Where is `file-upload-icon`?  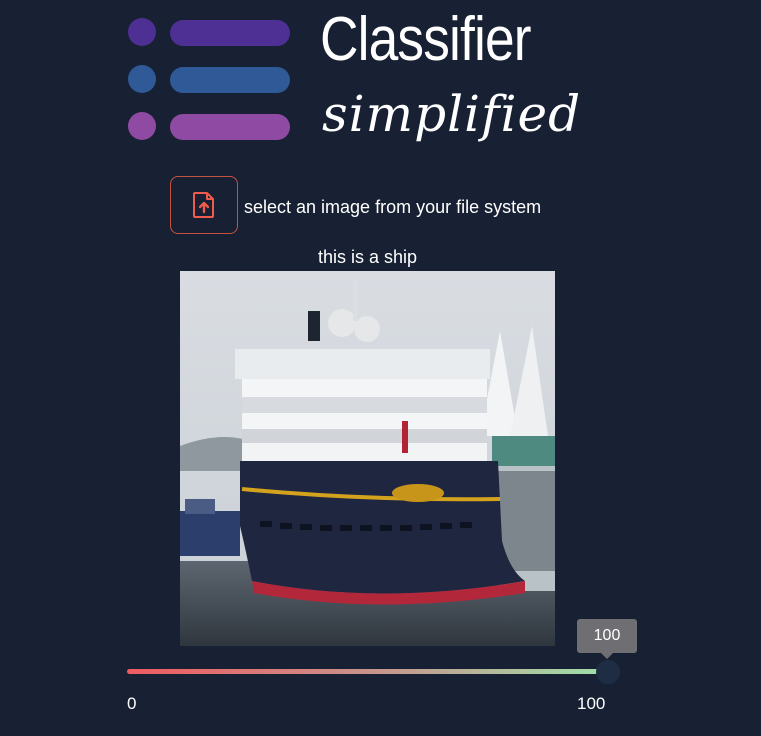 file-upload-icon is located at coordinates (203, 205).